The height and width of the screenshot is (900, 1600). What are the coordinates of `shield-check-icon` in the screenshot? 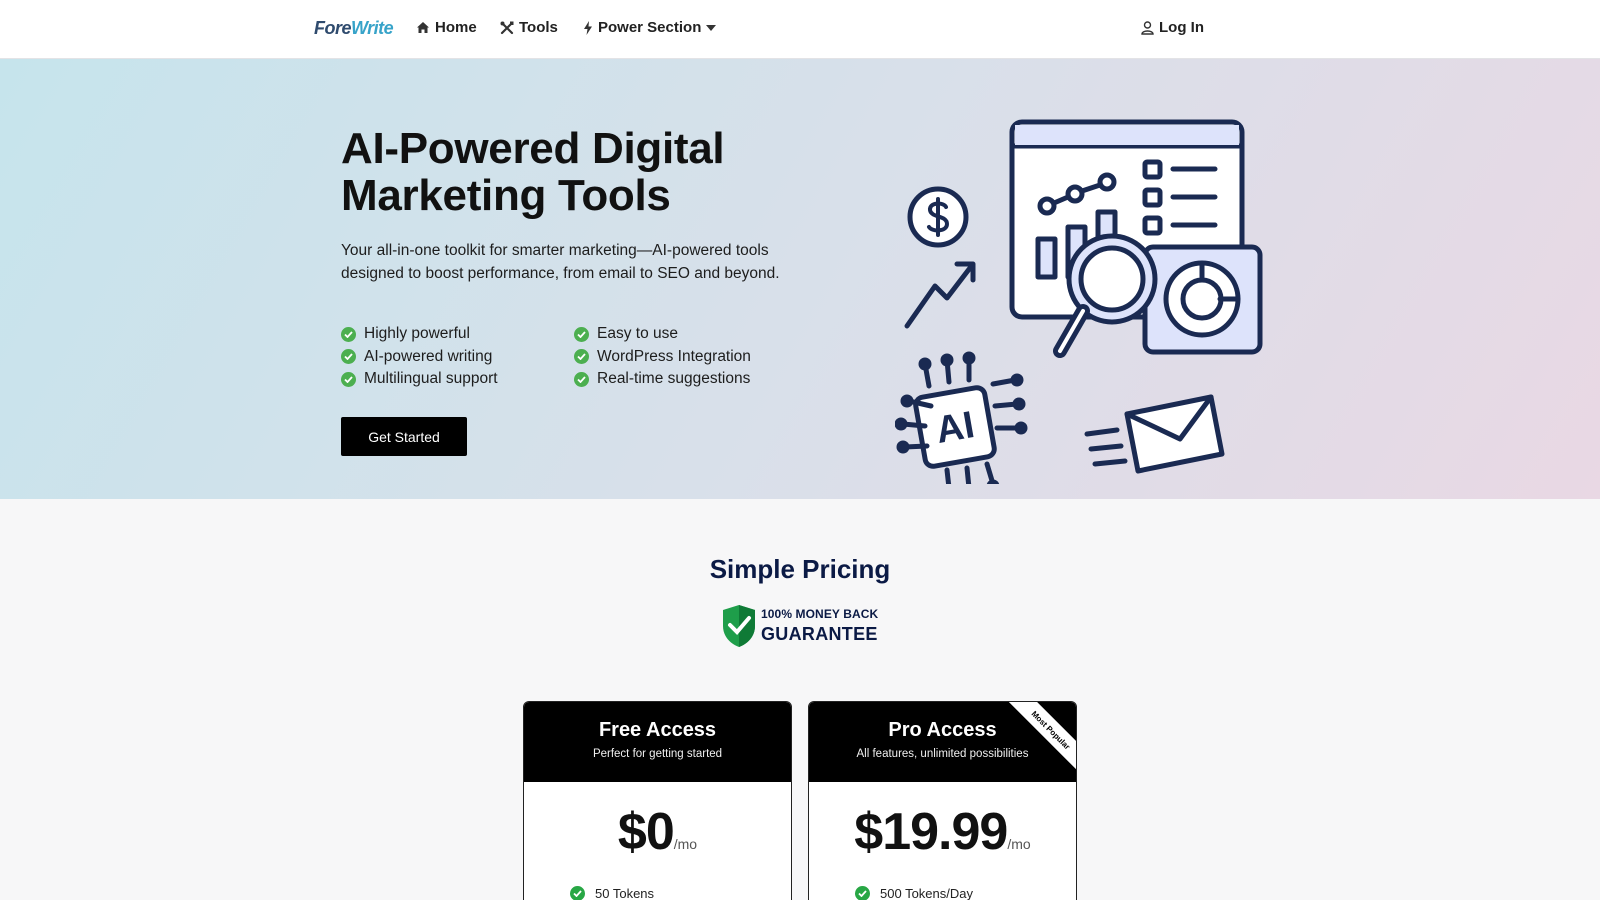 It's located at (739, 626).